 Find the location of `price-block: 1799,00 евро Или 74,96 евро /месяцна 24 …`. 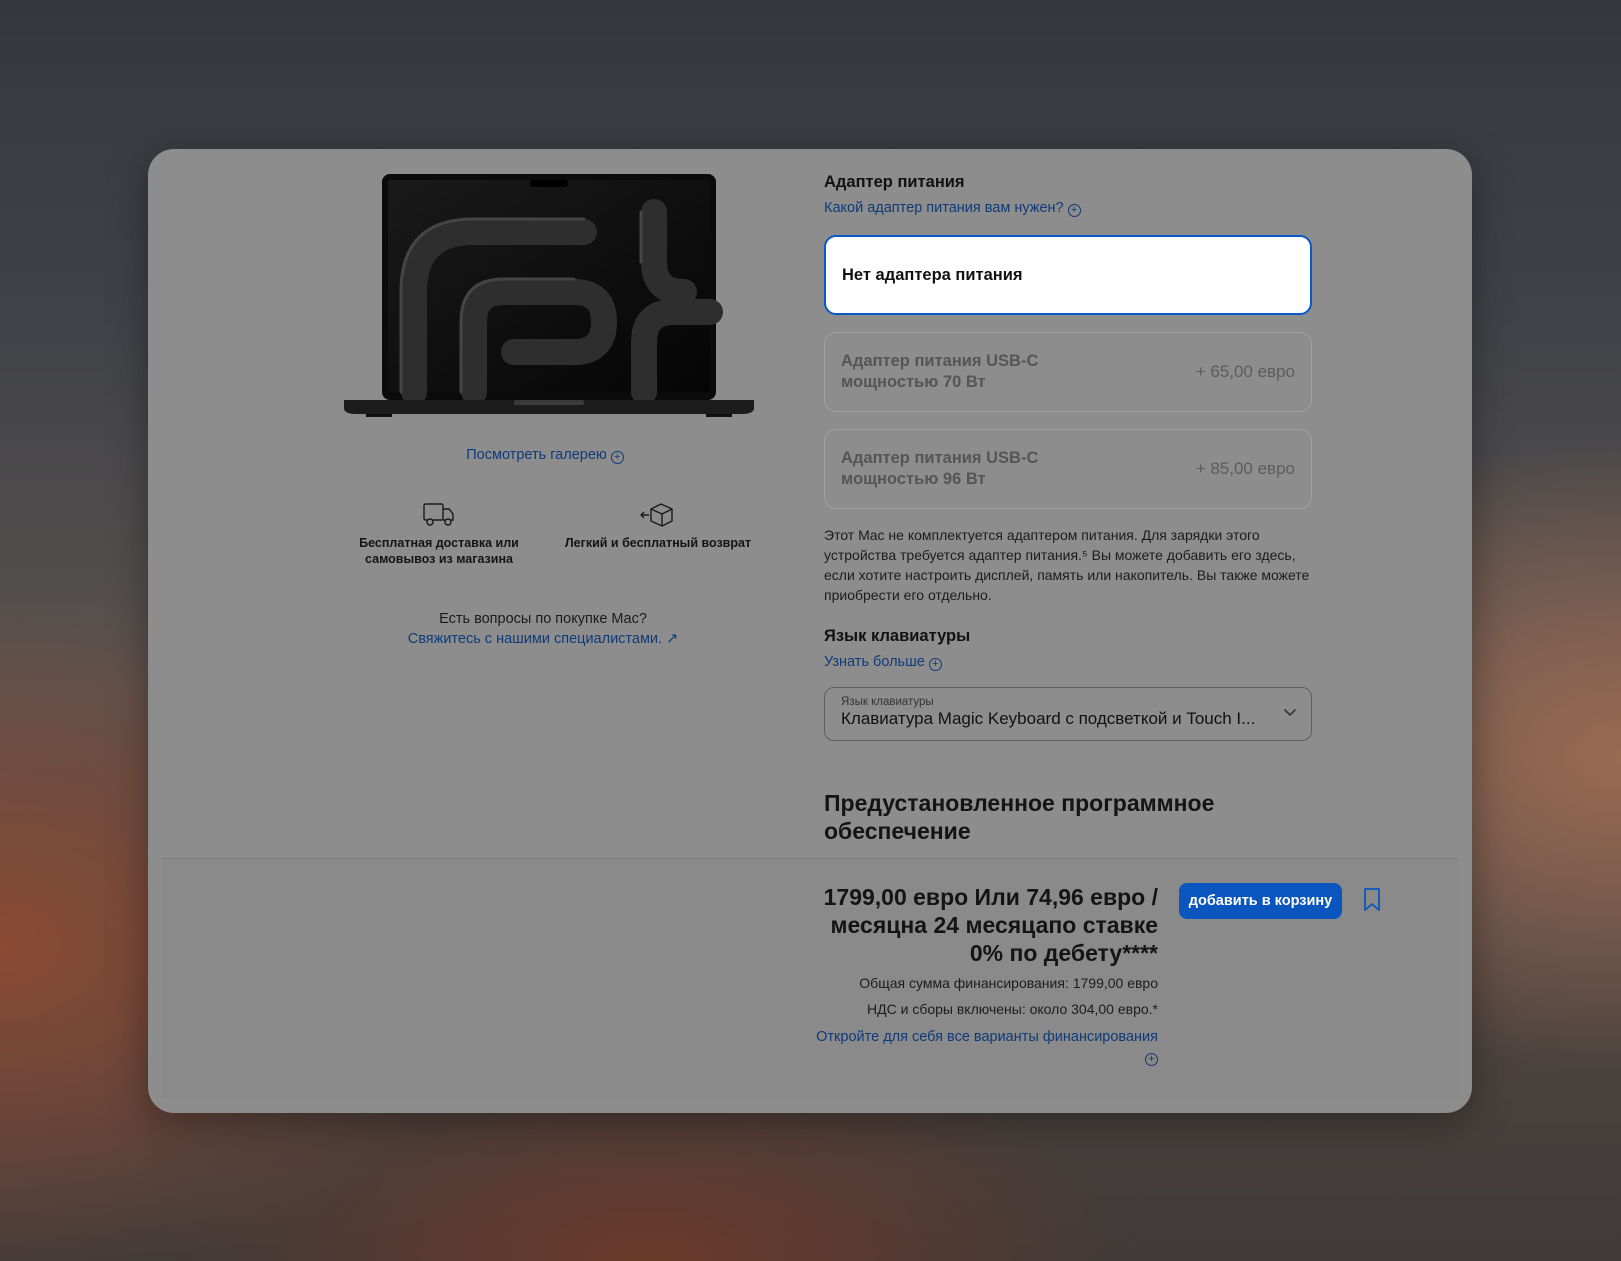

price-block: 1799,00 евро Или 74,96 евро /месяцна 24 … is located at coordinates (985, 975).